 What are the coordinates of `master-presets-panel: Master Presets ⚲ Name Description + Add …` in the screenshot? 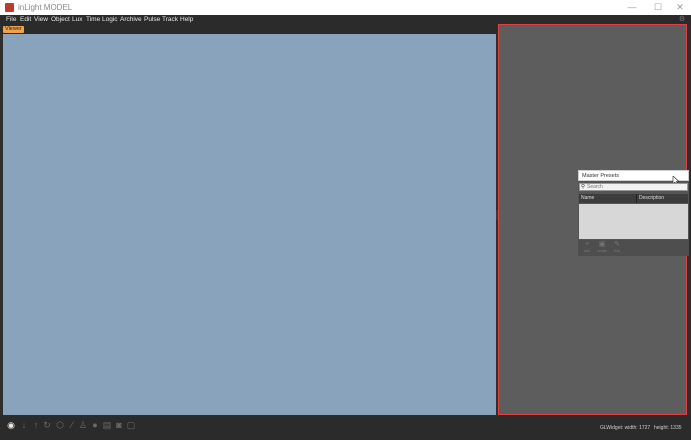 It's located at (633, 213).